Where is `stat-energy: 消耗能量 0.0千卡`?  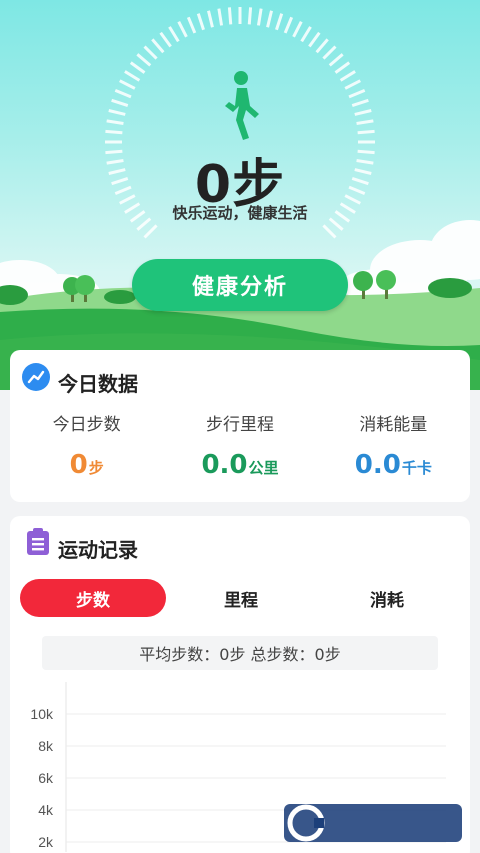
stat-energy: 消耗能量 0.0千卡 is located at coordinates (393, 445).